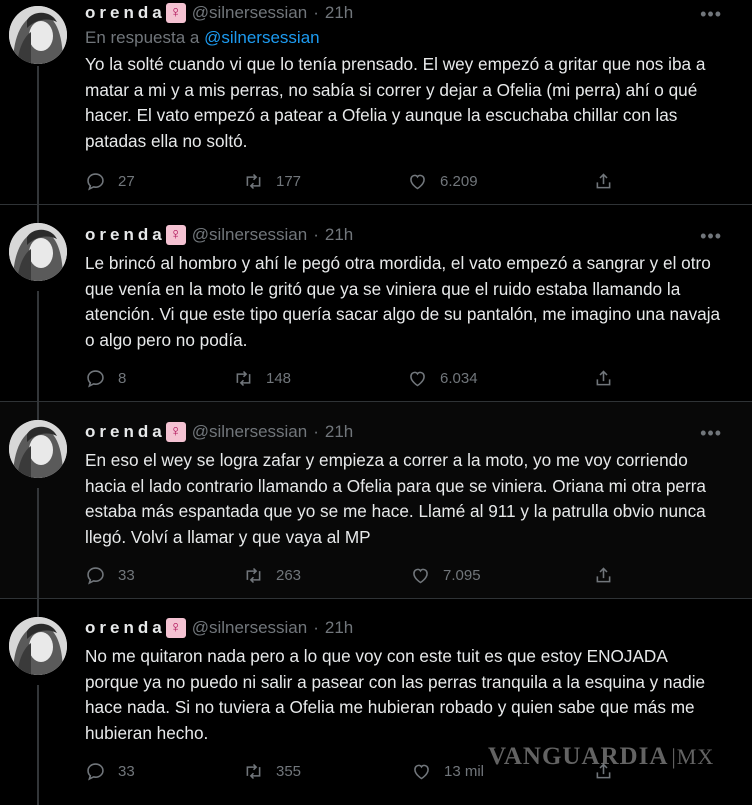 This screenshot has height=805, width=752. What do you see at coordinates (459, 181) in the screenshot?
I see `like-count: 6.209` at bounding box center [459, 181].